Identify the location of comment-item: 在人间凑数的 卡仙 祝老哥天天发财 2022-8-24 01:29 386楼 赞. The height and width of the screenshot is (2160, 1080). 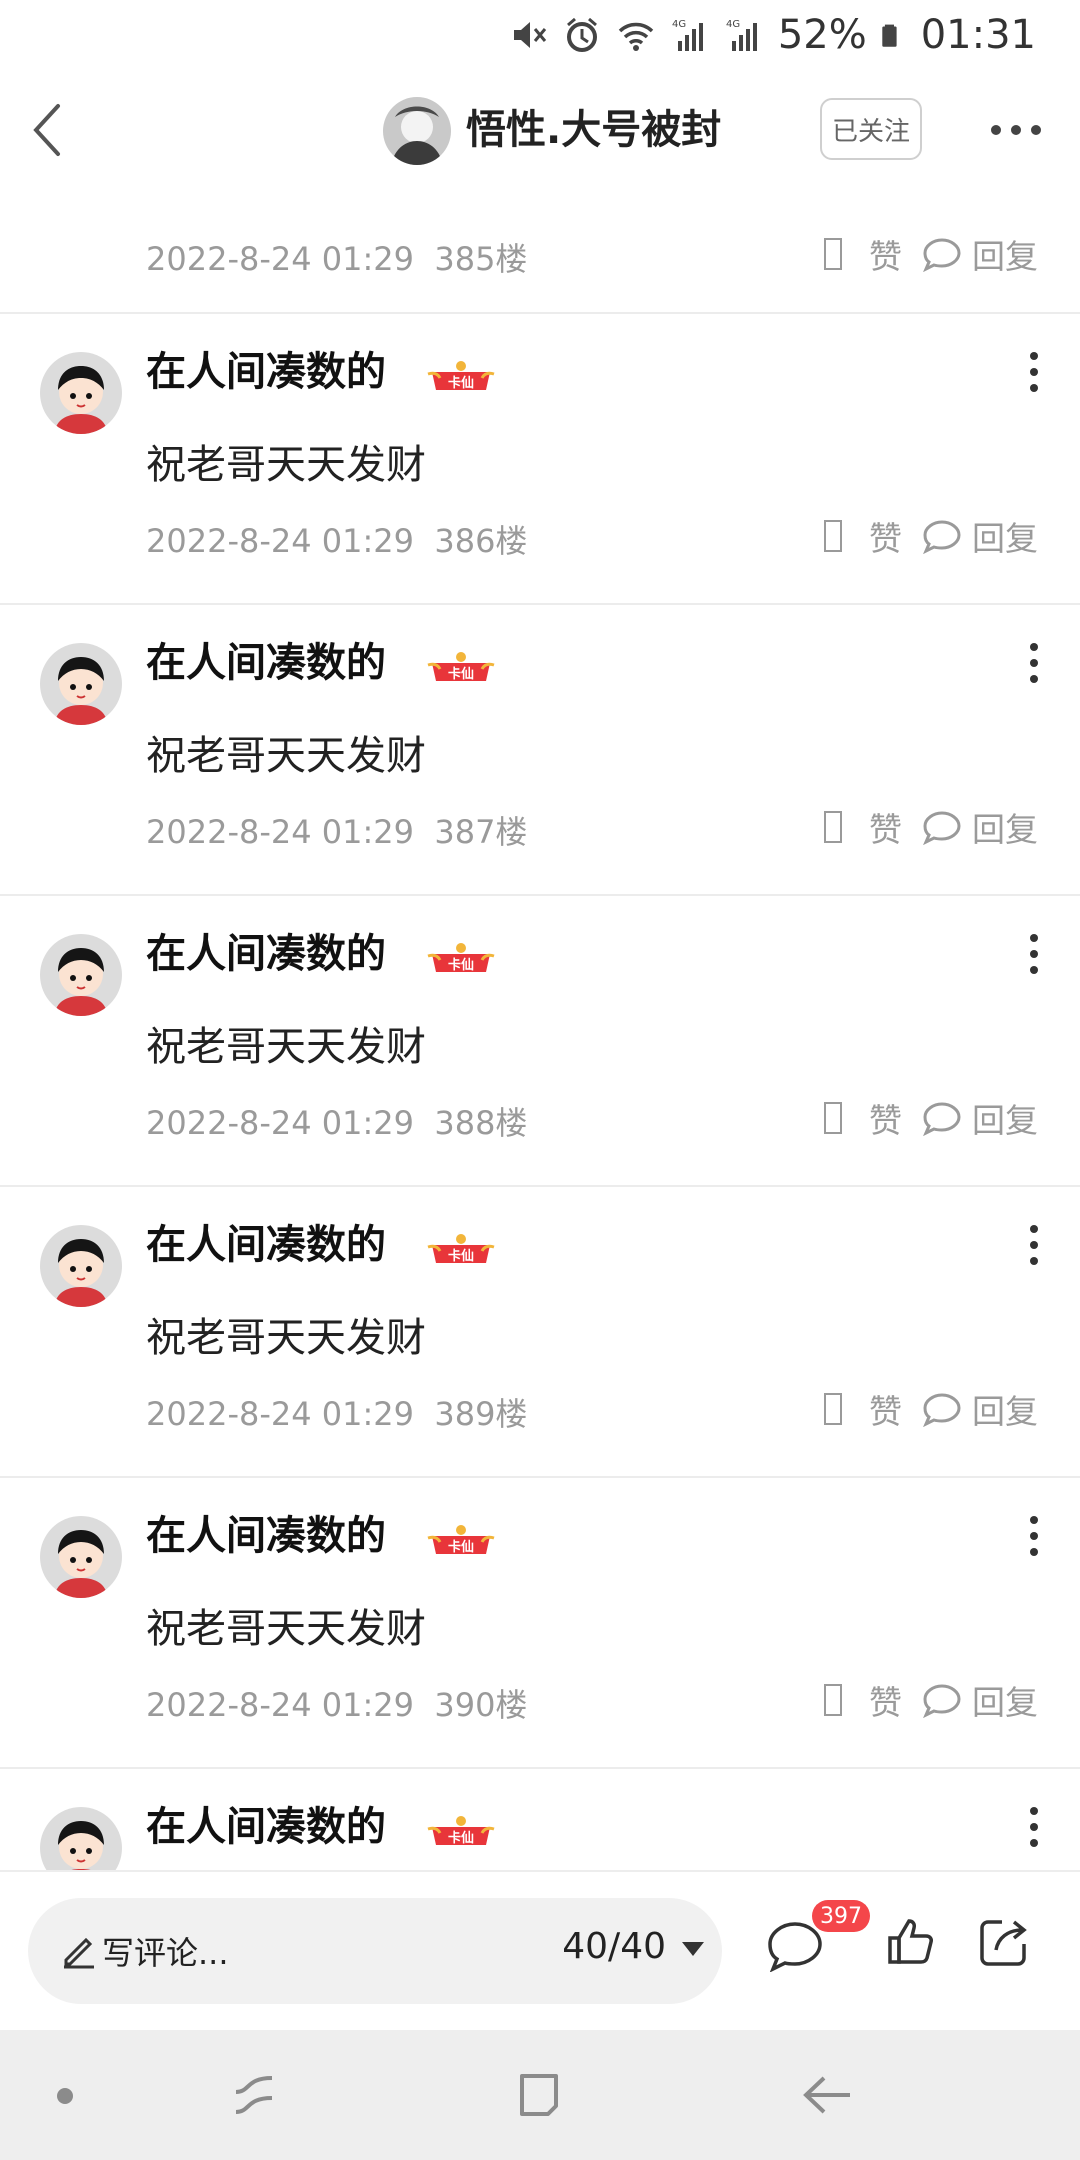
(540, 459).